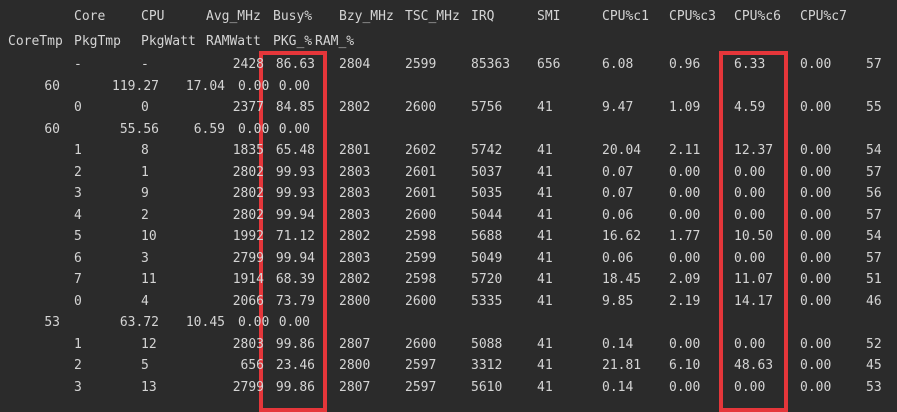 Image resolution: width=897 pixels, height=412 pixels. What do you see at coordinates (295, 344) in the screenshot?
I see `table-cell: 99.86` at bounding box center [295, 344].